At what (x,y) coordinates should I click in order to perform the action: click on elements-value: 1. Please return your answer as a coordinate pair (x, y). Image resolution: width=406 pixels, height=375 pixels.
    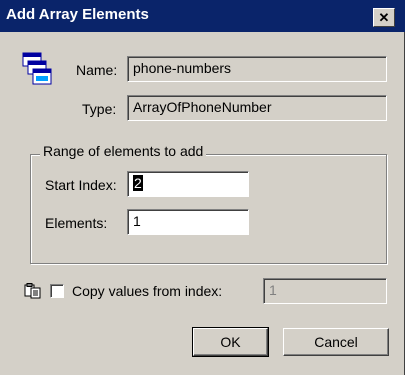
    Looking at the image, I should click on (137, 221).